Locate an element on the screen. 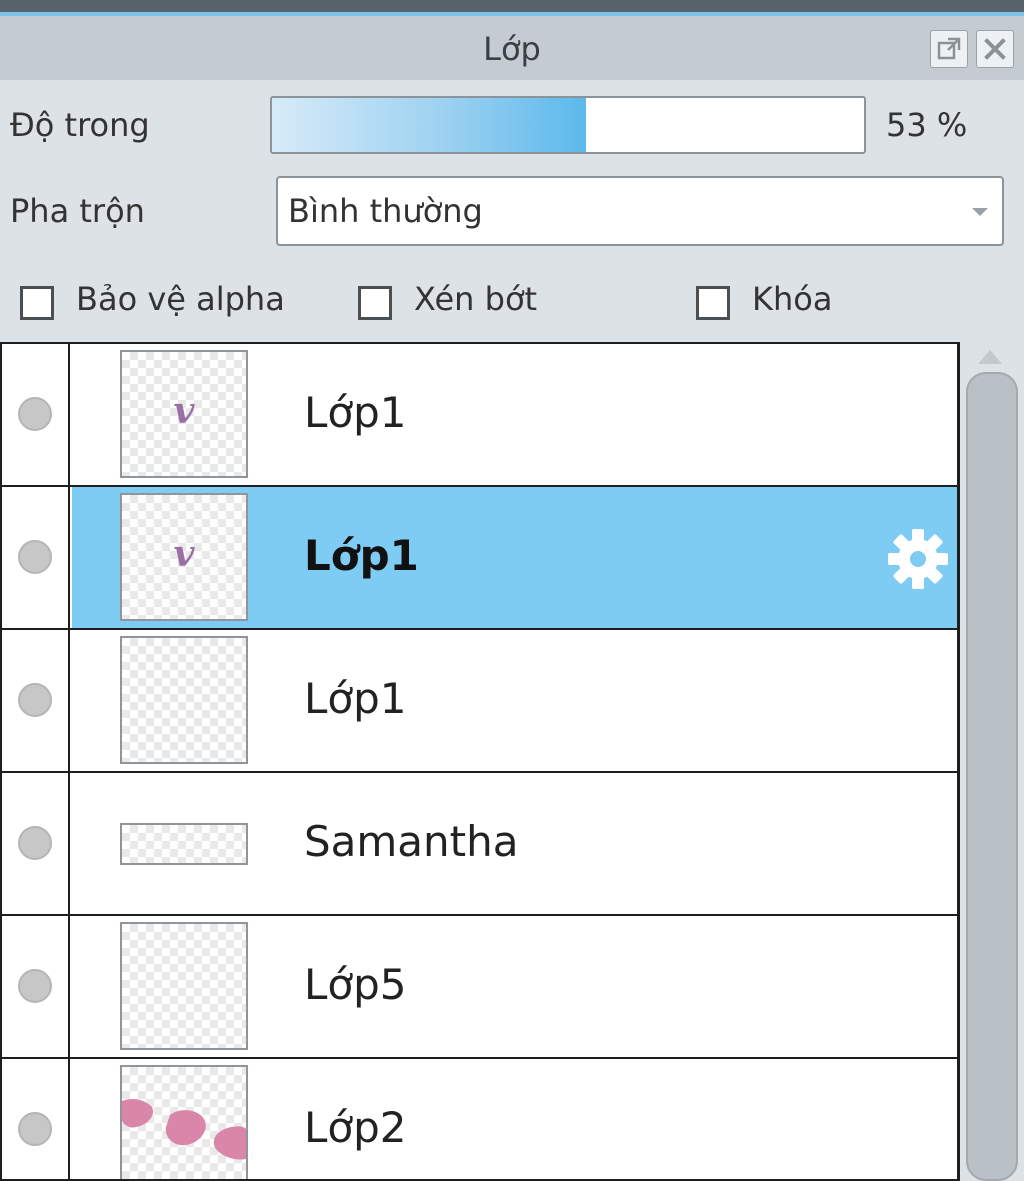 The height and width of the screenshot is (1181, 1024). scrollbar-thumb is located at coordinates (992, 776).